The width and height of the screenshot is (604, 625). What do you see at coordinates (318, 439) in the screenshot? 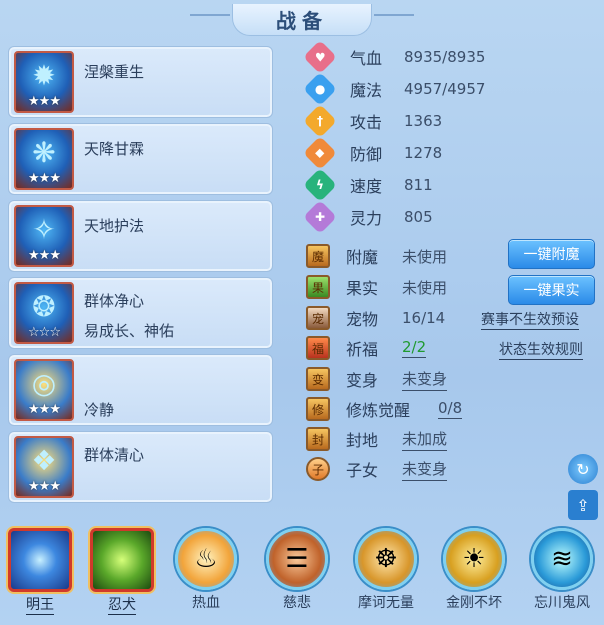
I see `land-icon: 封` at bounding box center [318, 439].